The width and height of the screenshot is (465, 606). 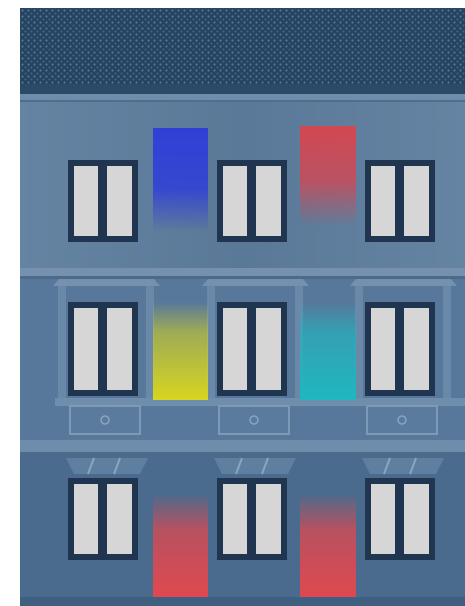 I want to click on yellow-light-strip, so click(x=180, y=351).